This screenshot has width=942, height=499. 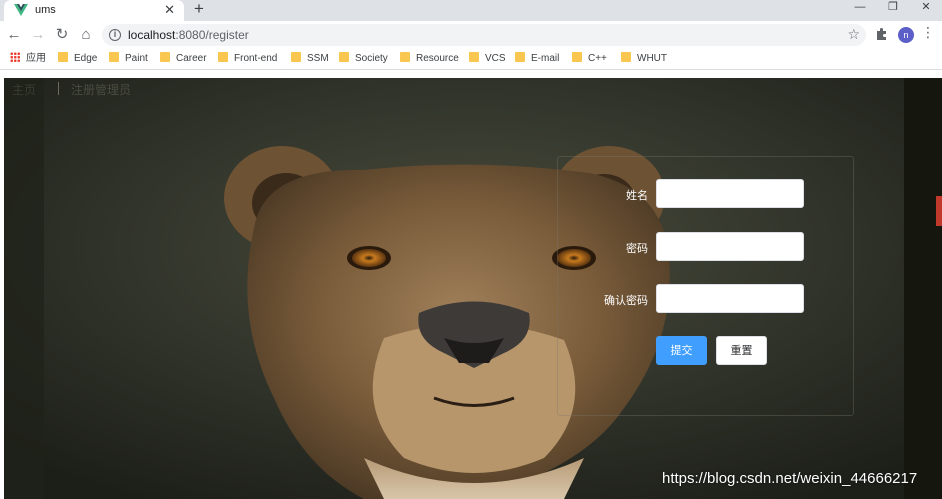 I want to click on extensions-puzzle-icon, so click(x=882, y=34).